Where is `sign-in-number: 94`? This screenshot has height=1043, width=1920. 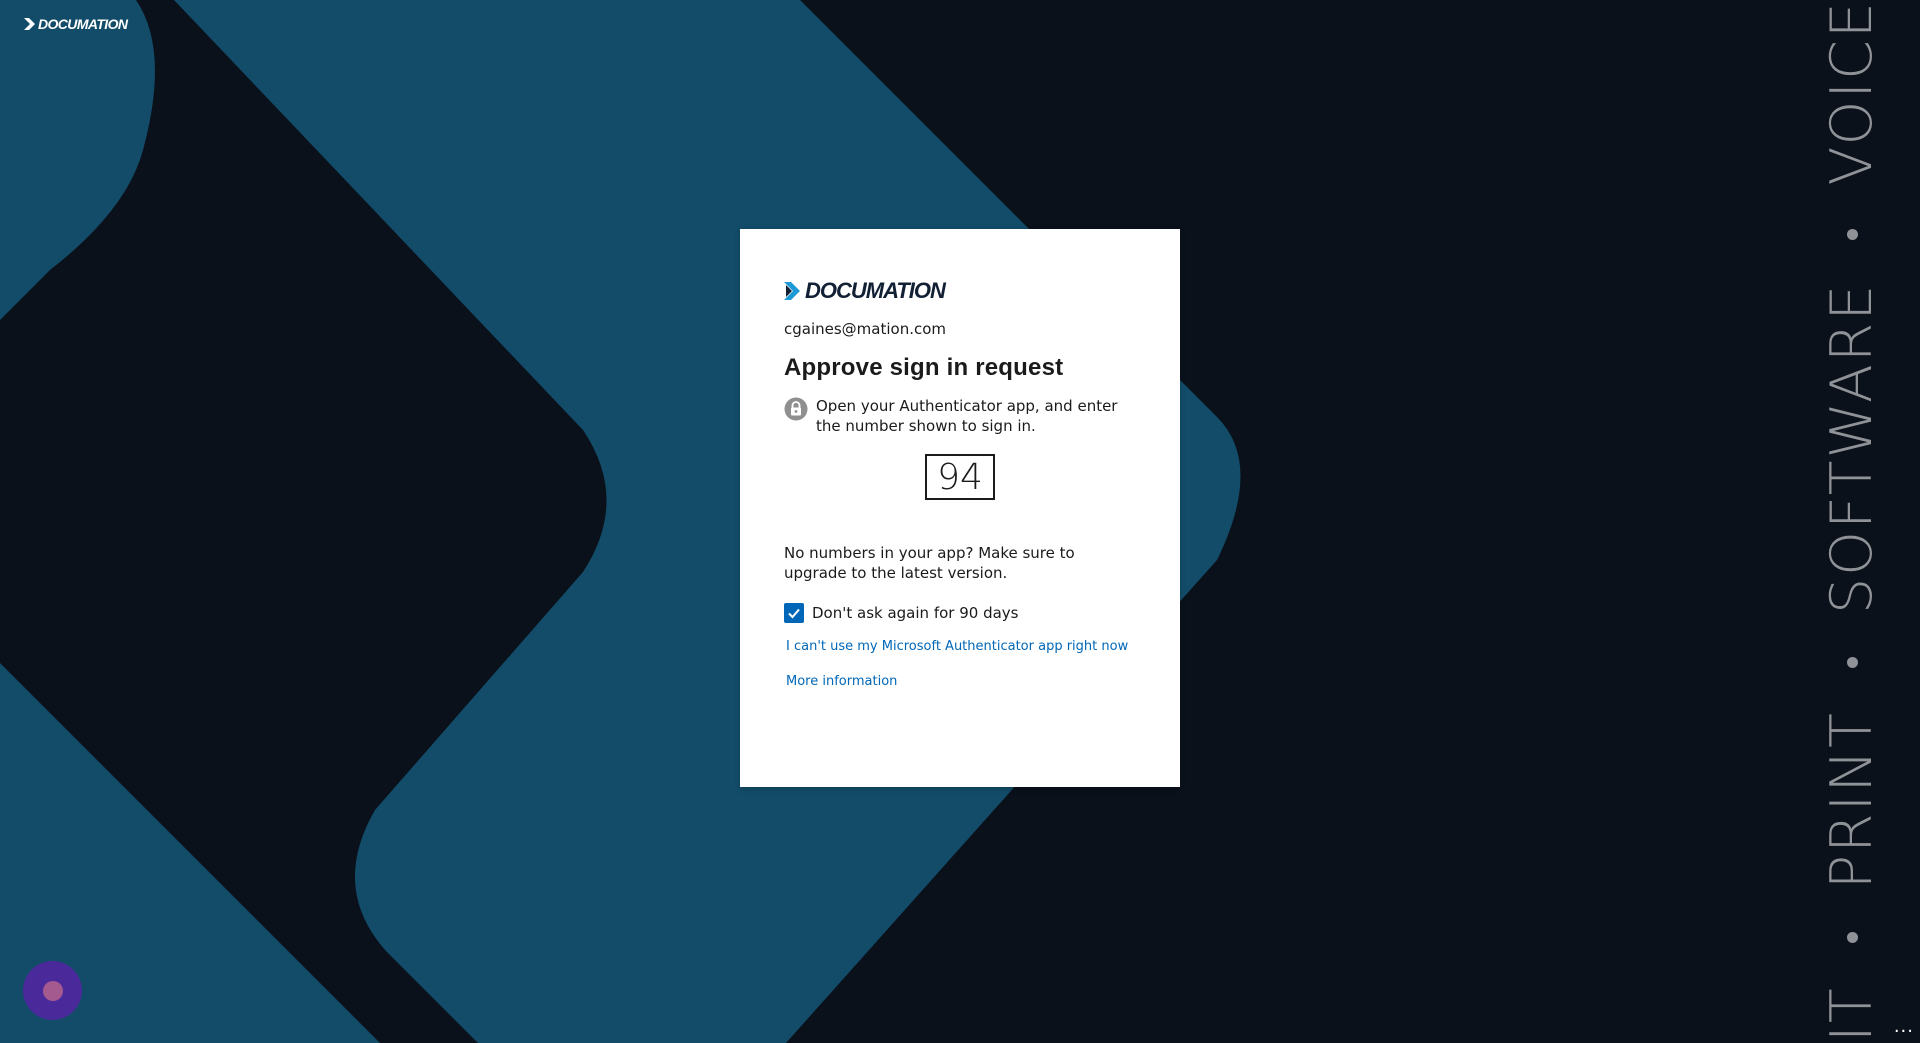 sign-in-number: 94 is located at coordinates (960, 477).